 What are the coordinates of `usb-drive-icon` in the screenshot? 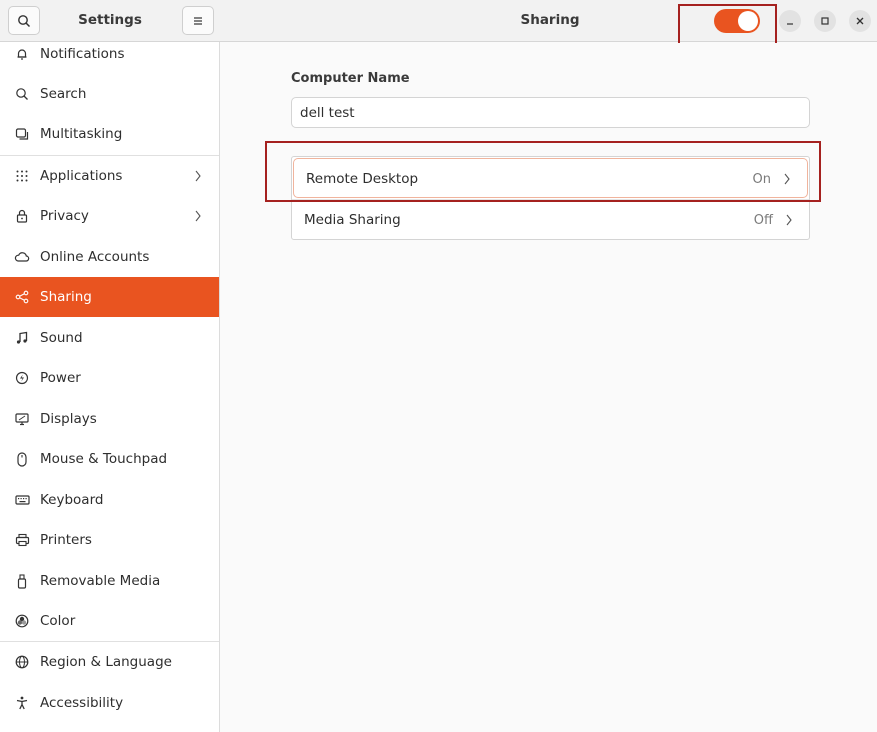 It's located at (22, 581).